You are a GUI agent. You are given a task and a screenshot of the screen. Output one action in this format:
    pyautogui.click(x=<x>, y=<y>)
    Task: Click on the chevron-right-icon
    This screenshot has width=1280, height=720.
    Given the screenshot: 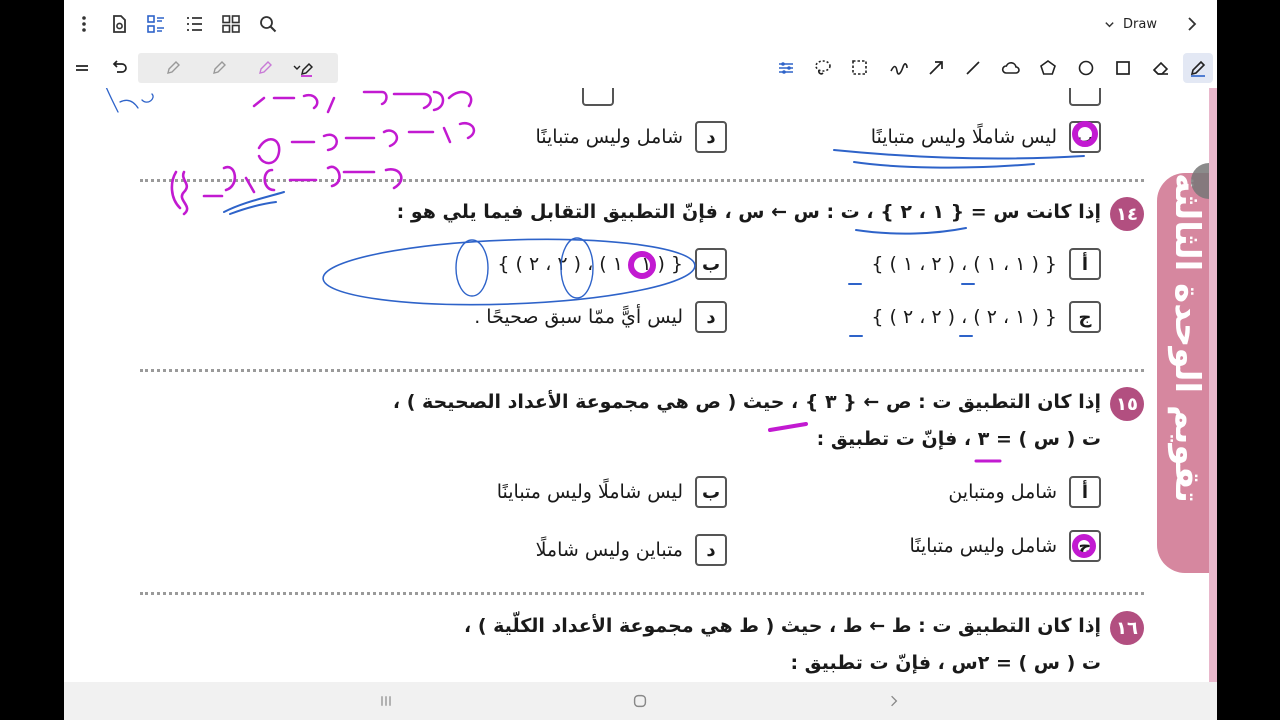 What is the action you would take?
    pyautogui.click(x=1192, y=24)
    